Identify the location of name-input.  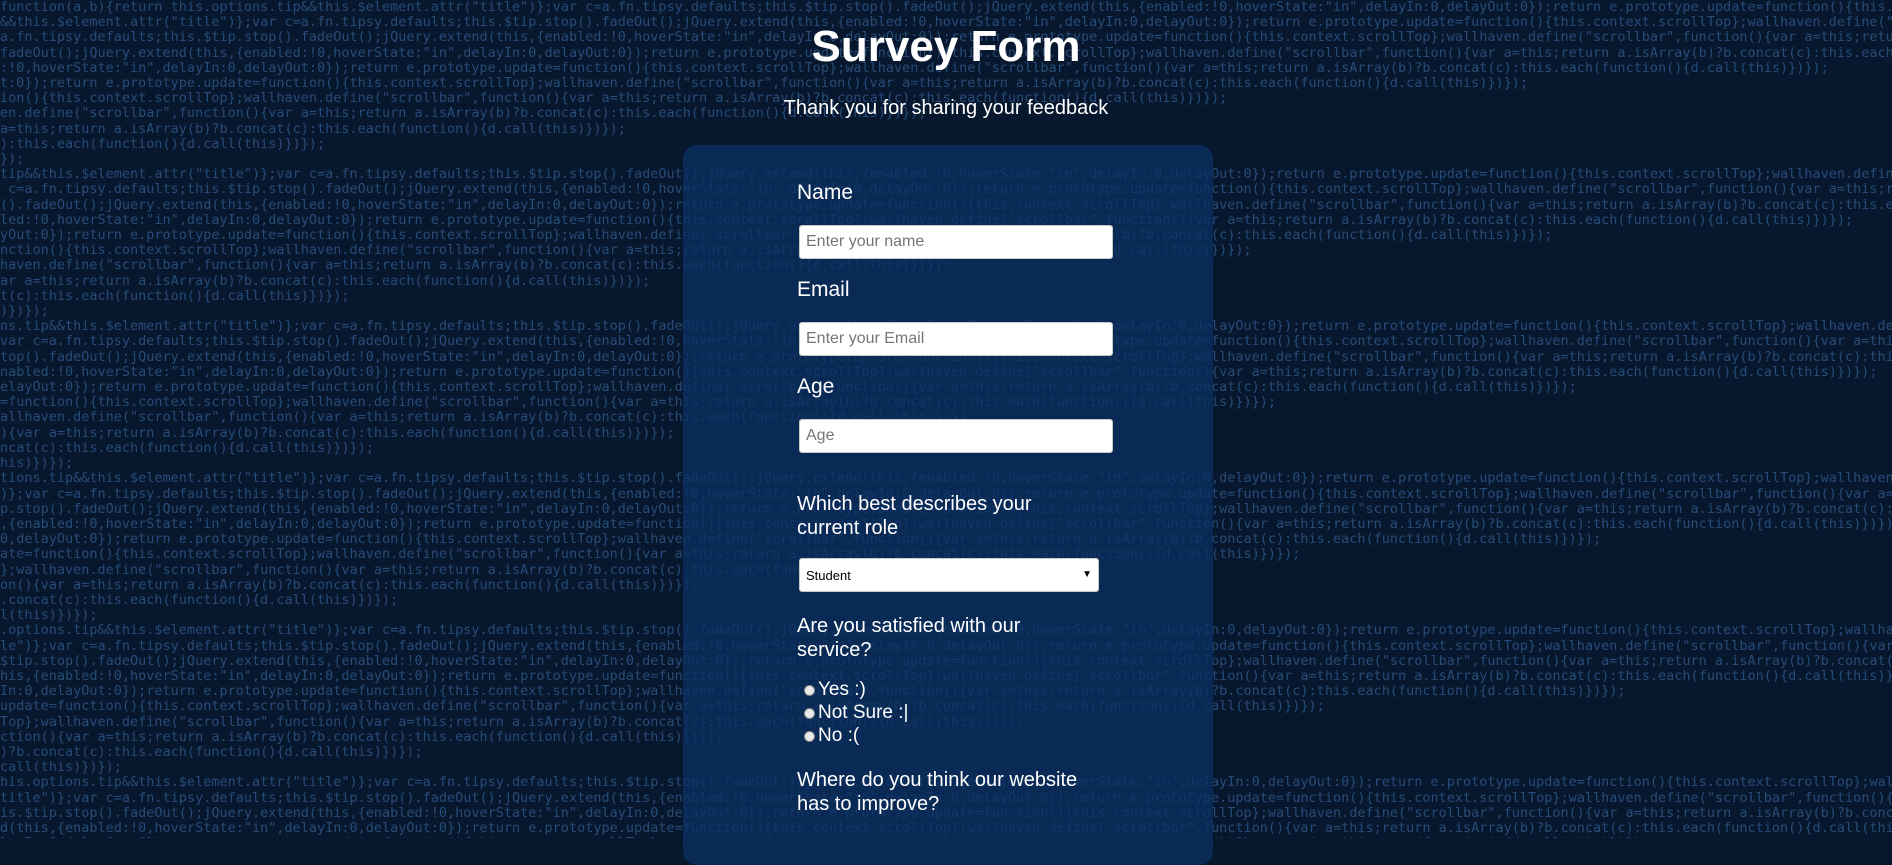
(956, 242).